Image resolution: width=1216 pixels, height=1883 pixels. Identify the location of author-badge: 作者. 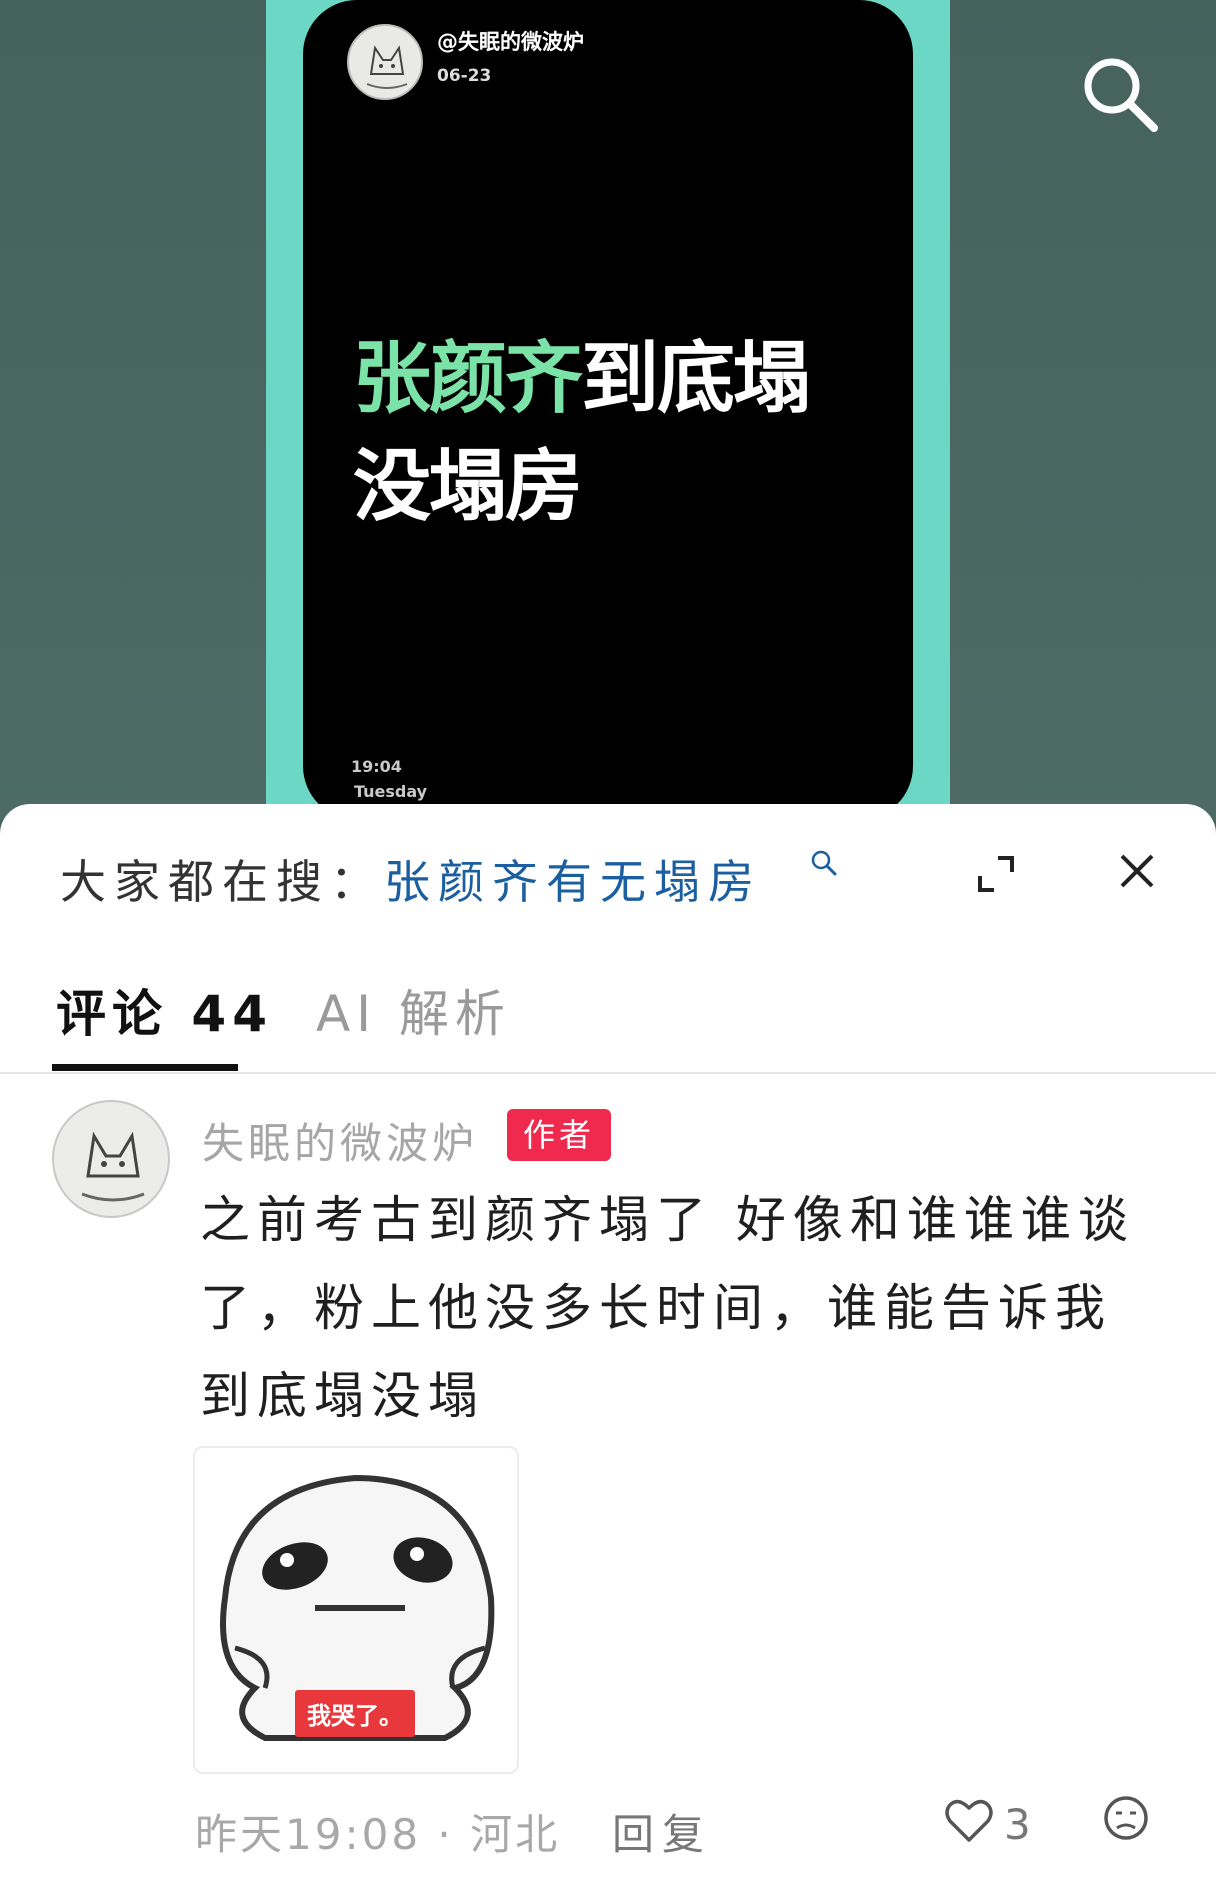
(559, 1135).